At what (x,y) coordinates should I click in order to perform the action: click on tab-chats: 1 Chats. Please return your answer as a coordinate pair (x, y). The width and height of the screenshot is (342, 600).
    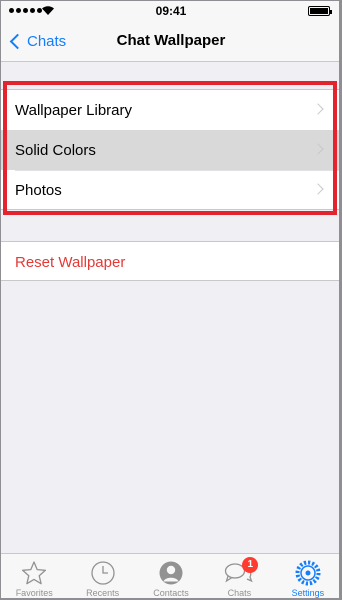
    Looking at the image, I should click on (239, 577).